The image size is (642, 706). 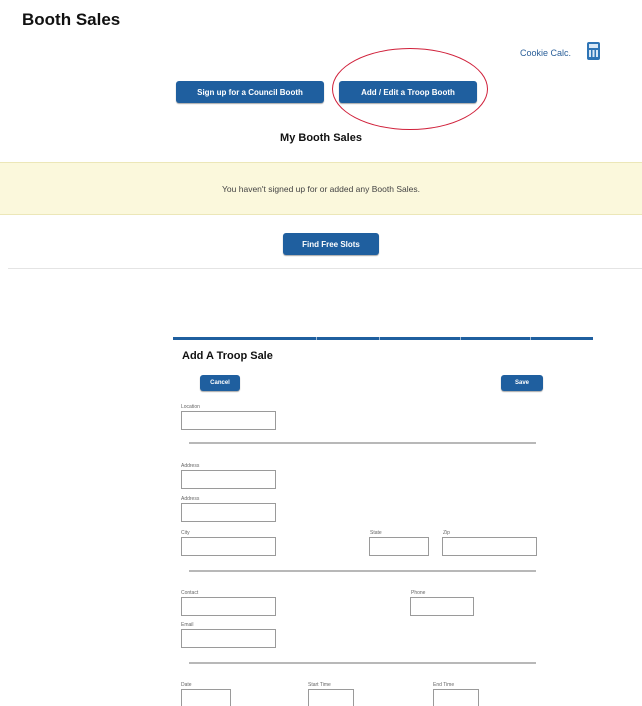 What do you see at coordinates (325, 268) in the screenshot?
I see `section-divider` at bounding box center [325, 268].